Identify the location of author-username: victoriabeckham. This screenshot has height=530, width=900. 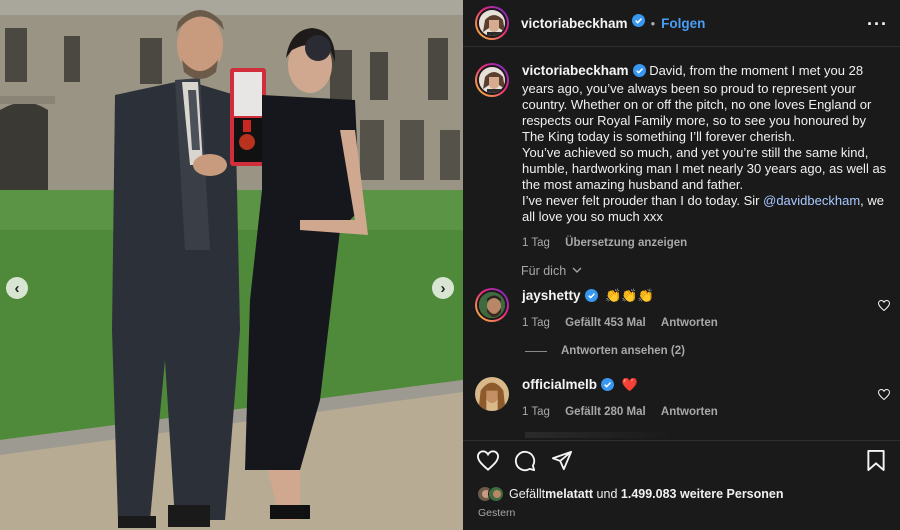
(574, 23).